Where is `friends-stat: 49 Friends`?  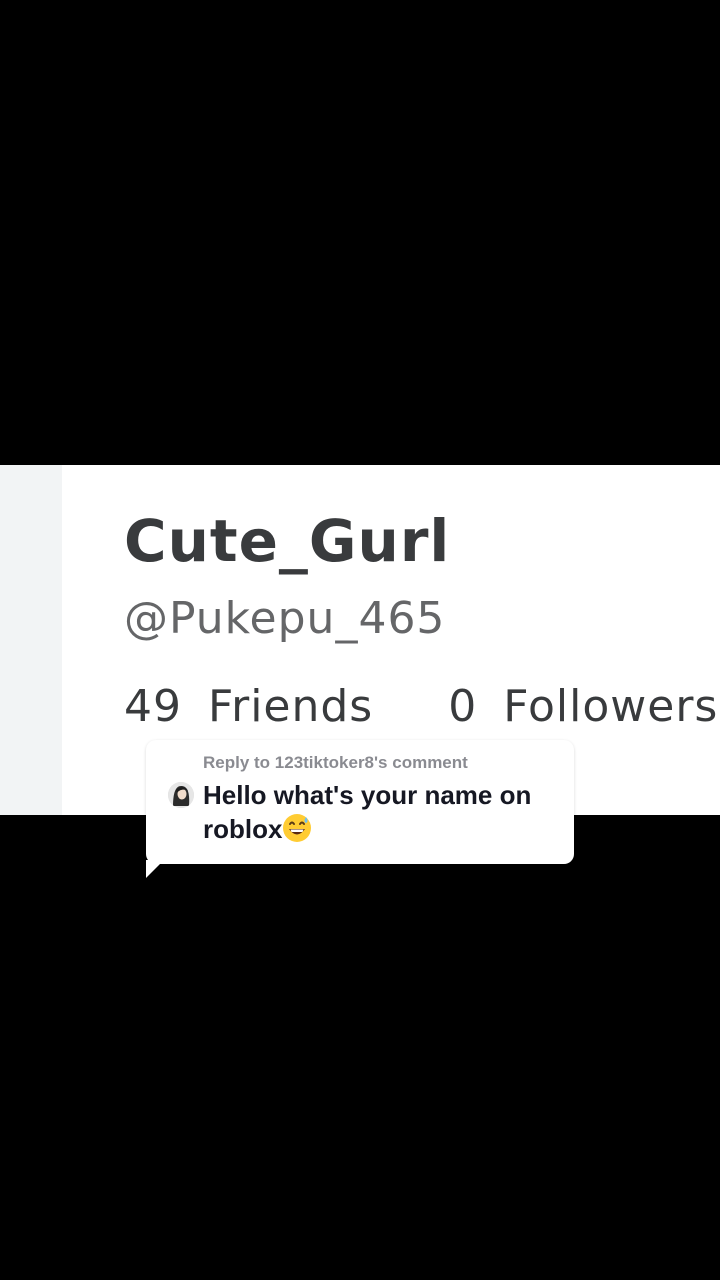 friends-stat: 49 Friends is located at coordinates (248, 707).